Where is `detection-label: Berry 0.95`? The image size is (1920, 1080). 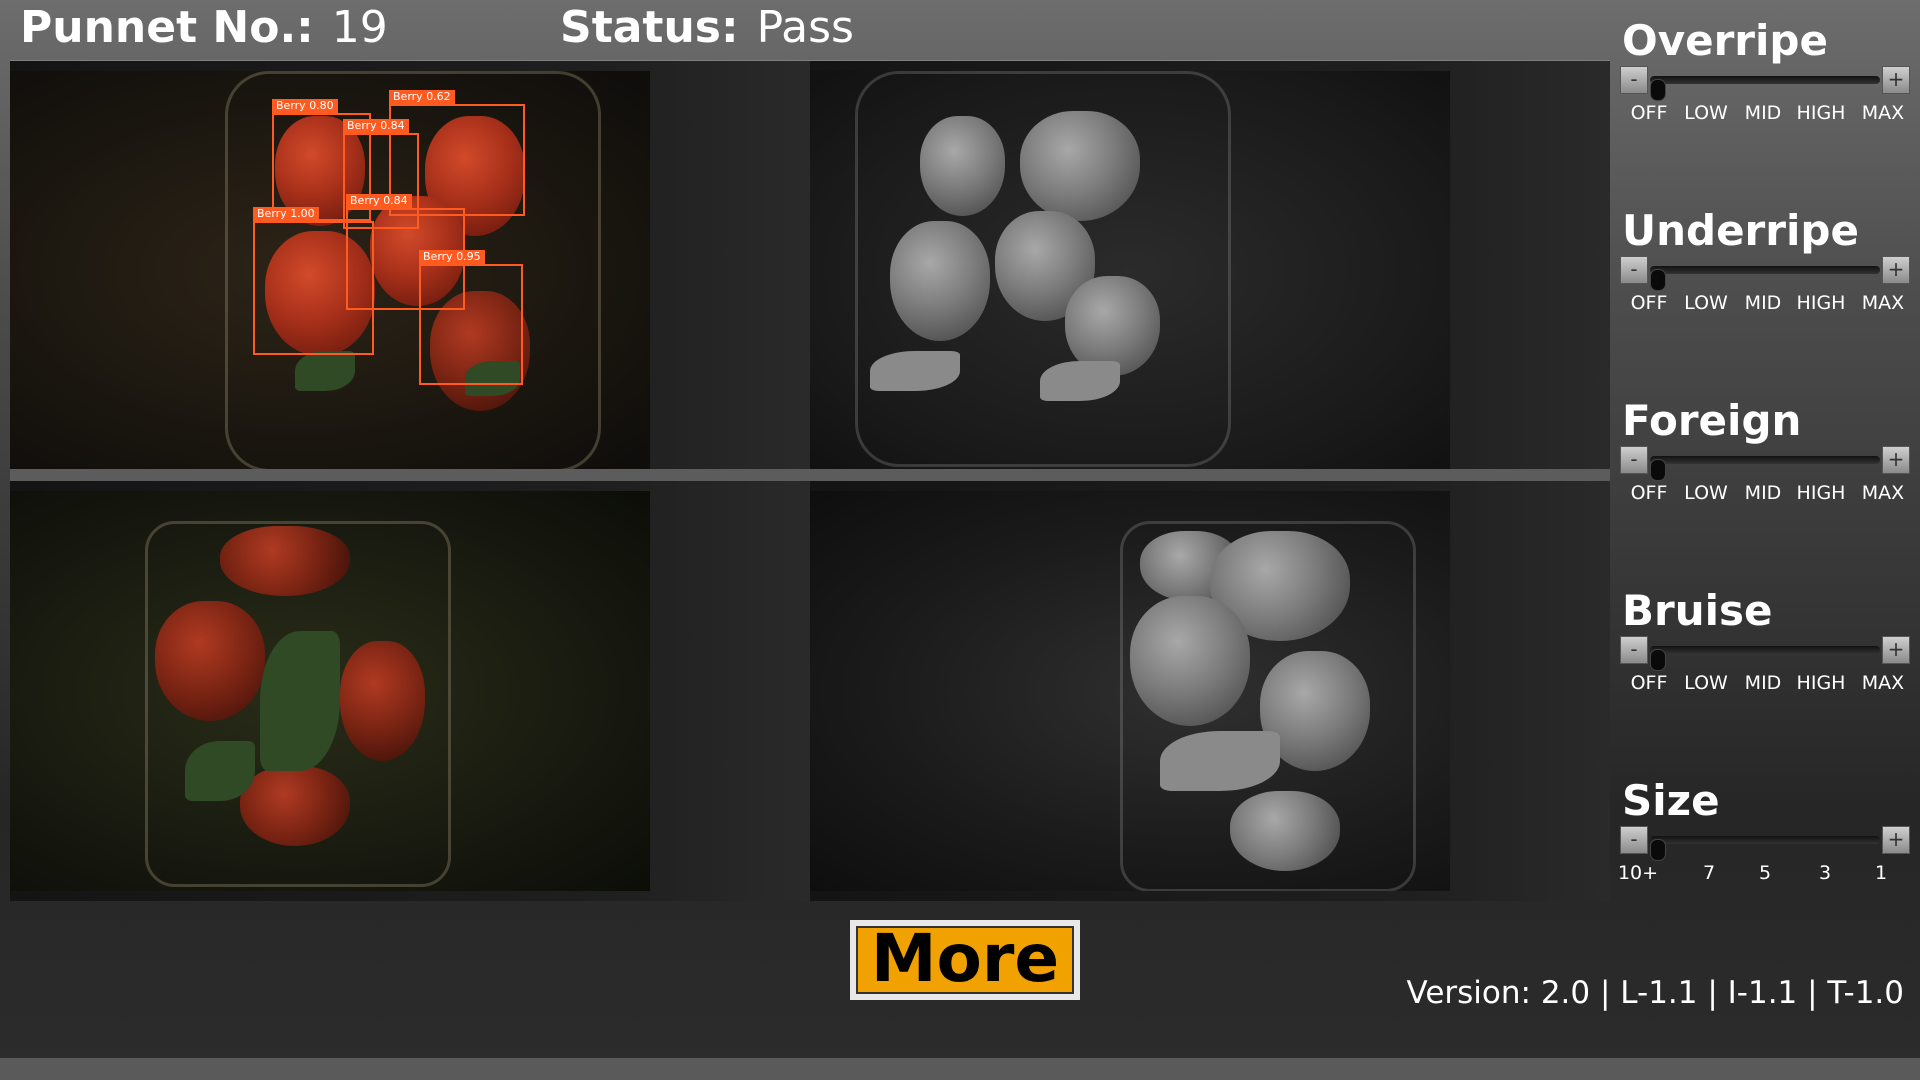 detection-label: Berry 0.95 is located at coordinates (452, 257).